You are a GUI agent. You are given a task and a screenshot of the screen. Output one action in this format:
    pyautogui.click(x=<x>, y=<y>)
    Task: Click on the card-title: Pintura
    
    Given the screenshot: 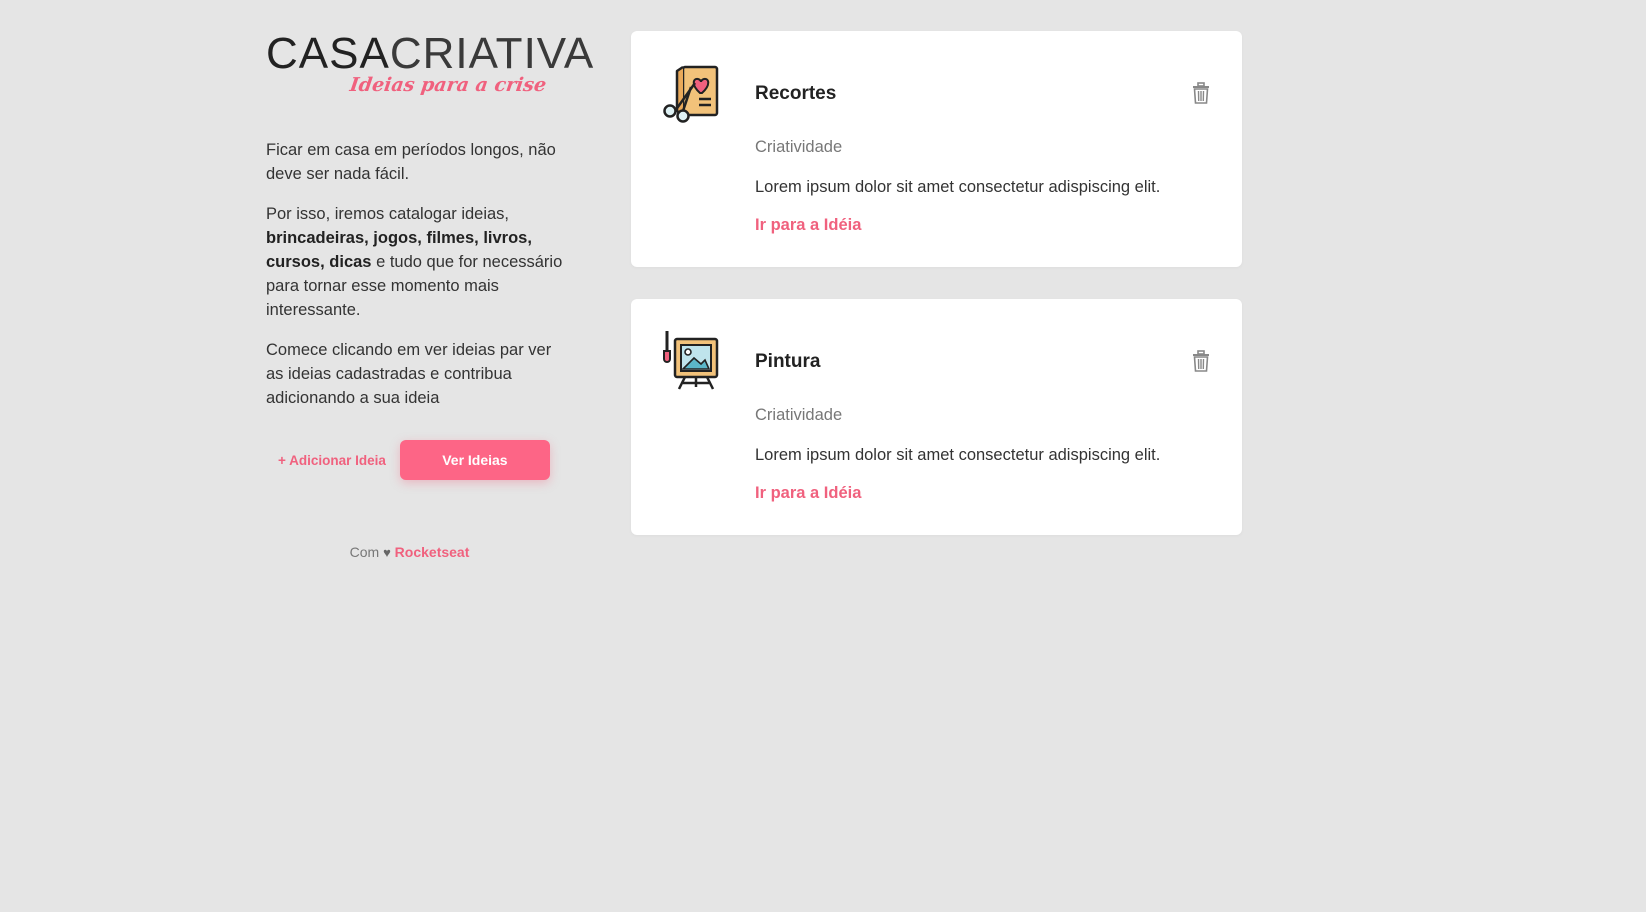 What is the action you would take?
    pyautogui.click(x=788, y=361)
    